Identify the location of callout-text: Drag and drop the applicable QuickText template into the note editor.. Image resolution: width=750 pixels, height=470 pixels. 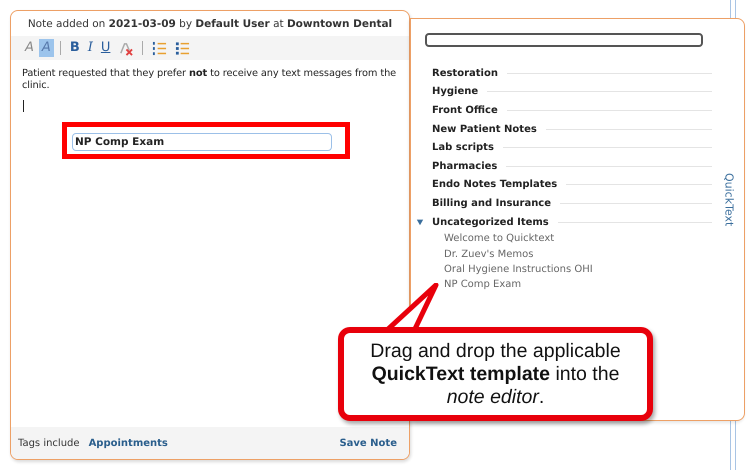
(495, 374).